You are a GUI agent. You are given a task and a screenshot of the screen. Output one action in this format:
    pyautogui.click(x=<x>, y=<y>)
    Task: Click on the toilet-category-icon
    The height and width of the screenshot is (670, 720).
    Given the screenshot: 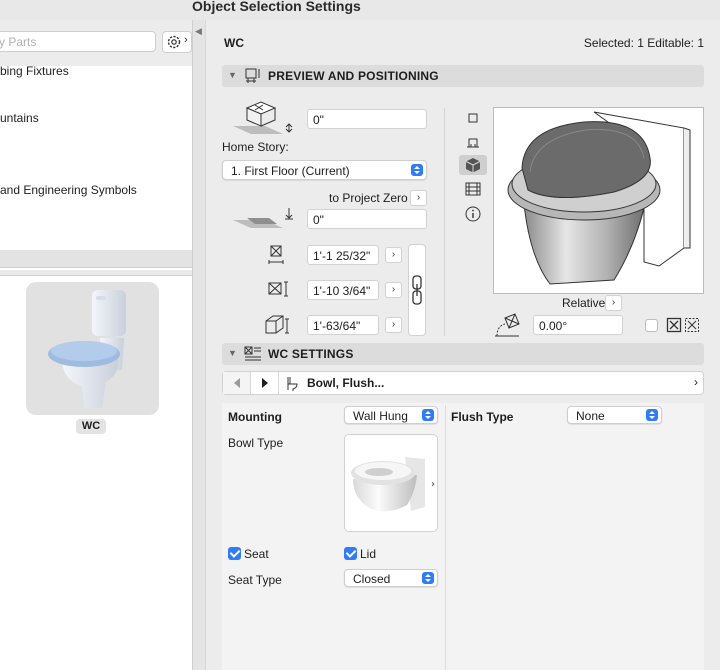 What is the action you would take?
    pyautogui.click(x=292, y=384)
    